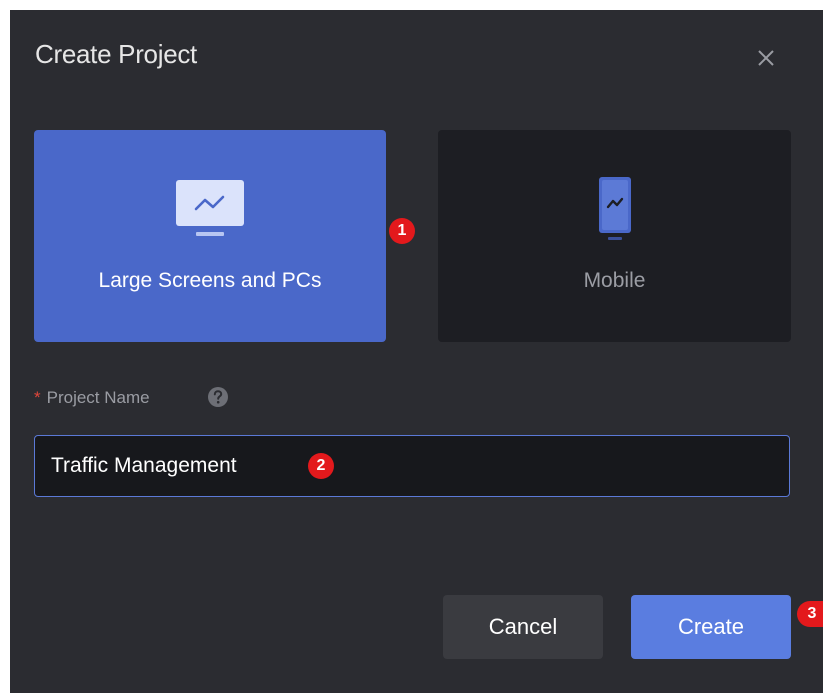 This screenshot has height=693, width=823. Describe the element at coordinates (218, 397) in the screenshot. I see `question-circle-icon` at that location.